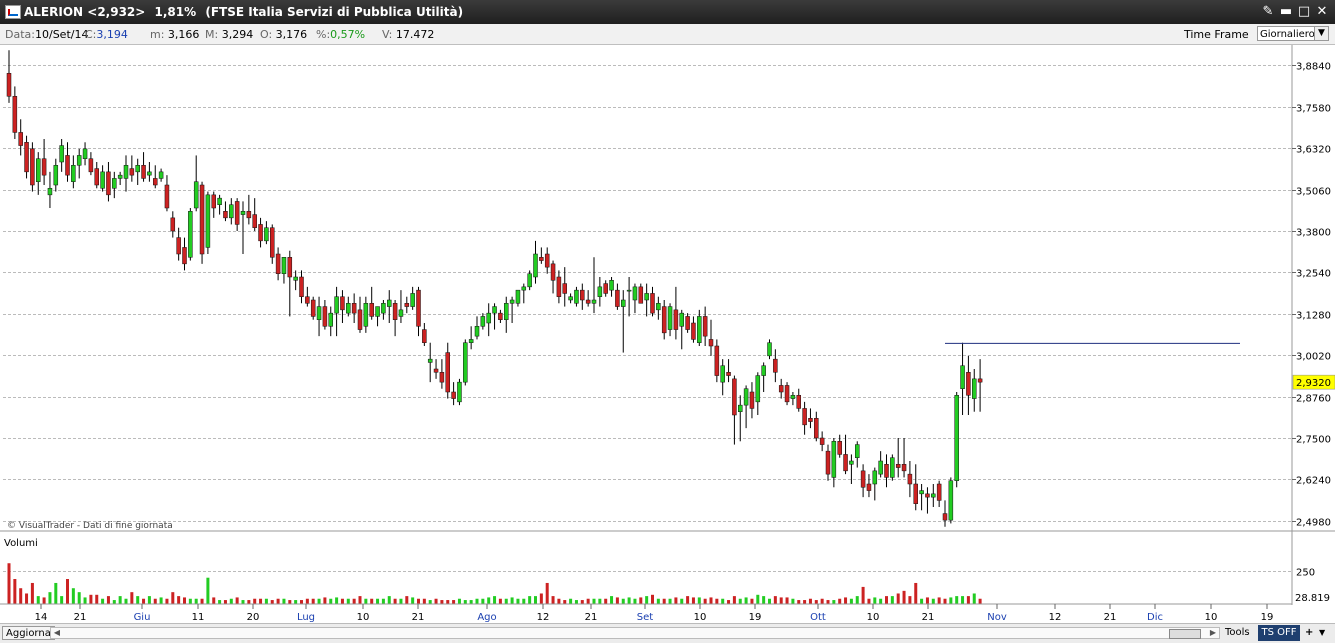 The image size is (1335, 643). Describe the element at coordinates (1286, 12) in the screenshot. I see `minimize-icon: ▬` at that location.